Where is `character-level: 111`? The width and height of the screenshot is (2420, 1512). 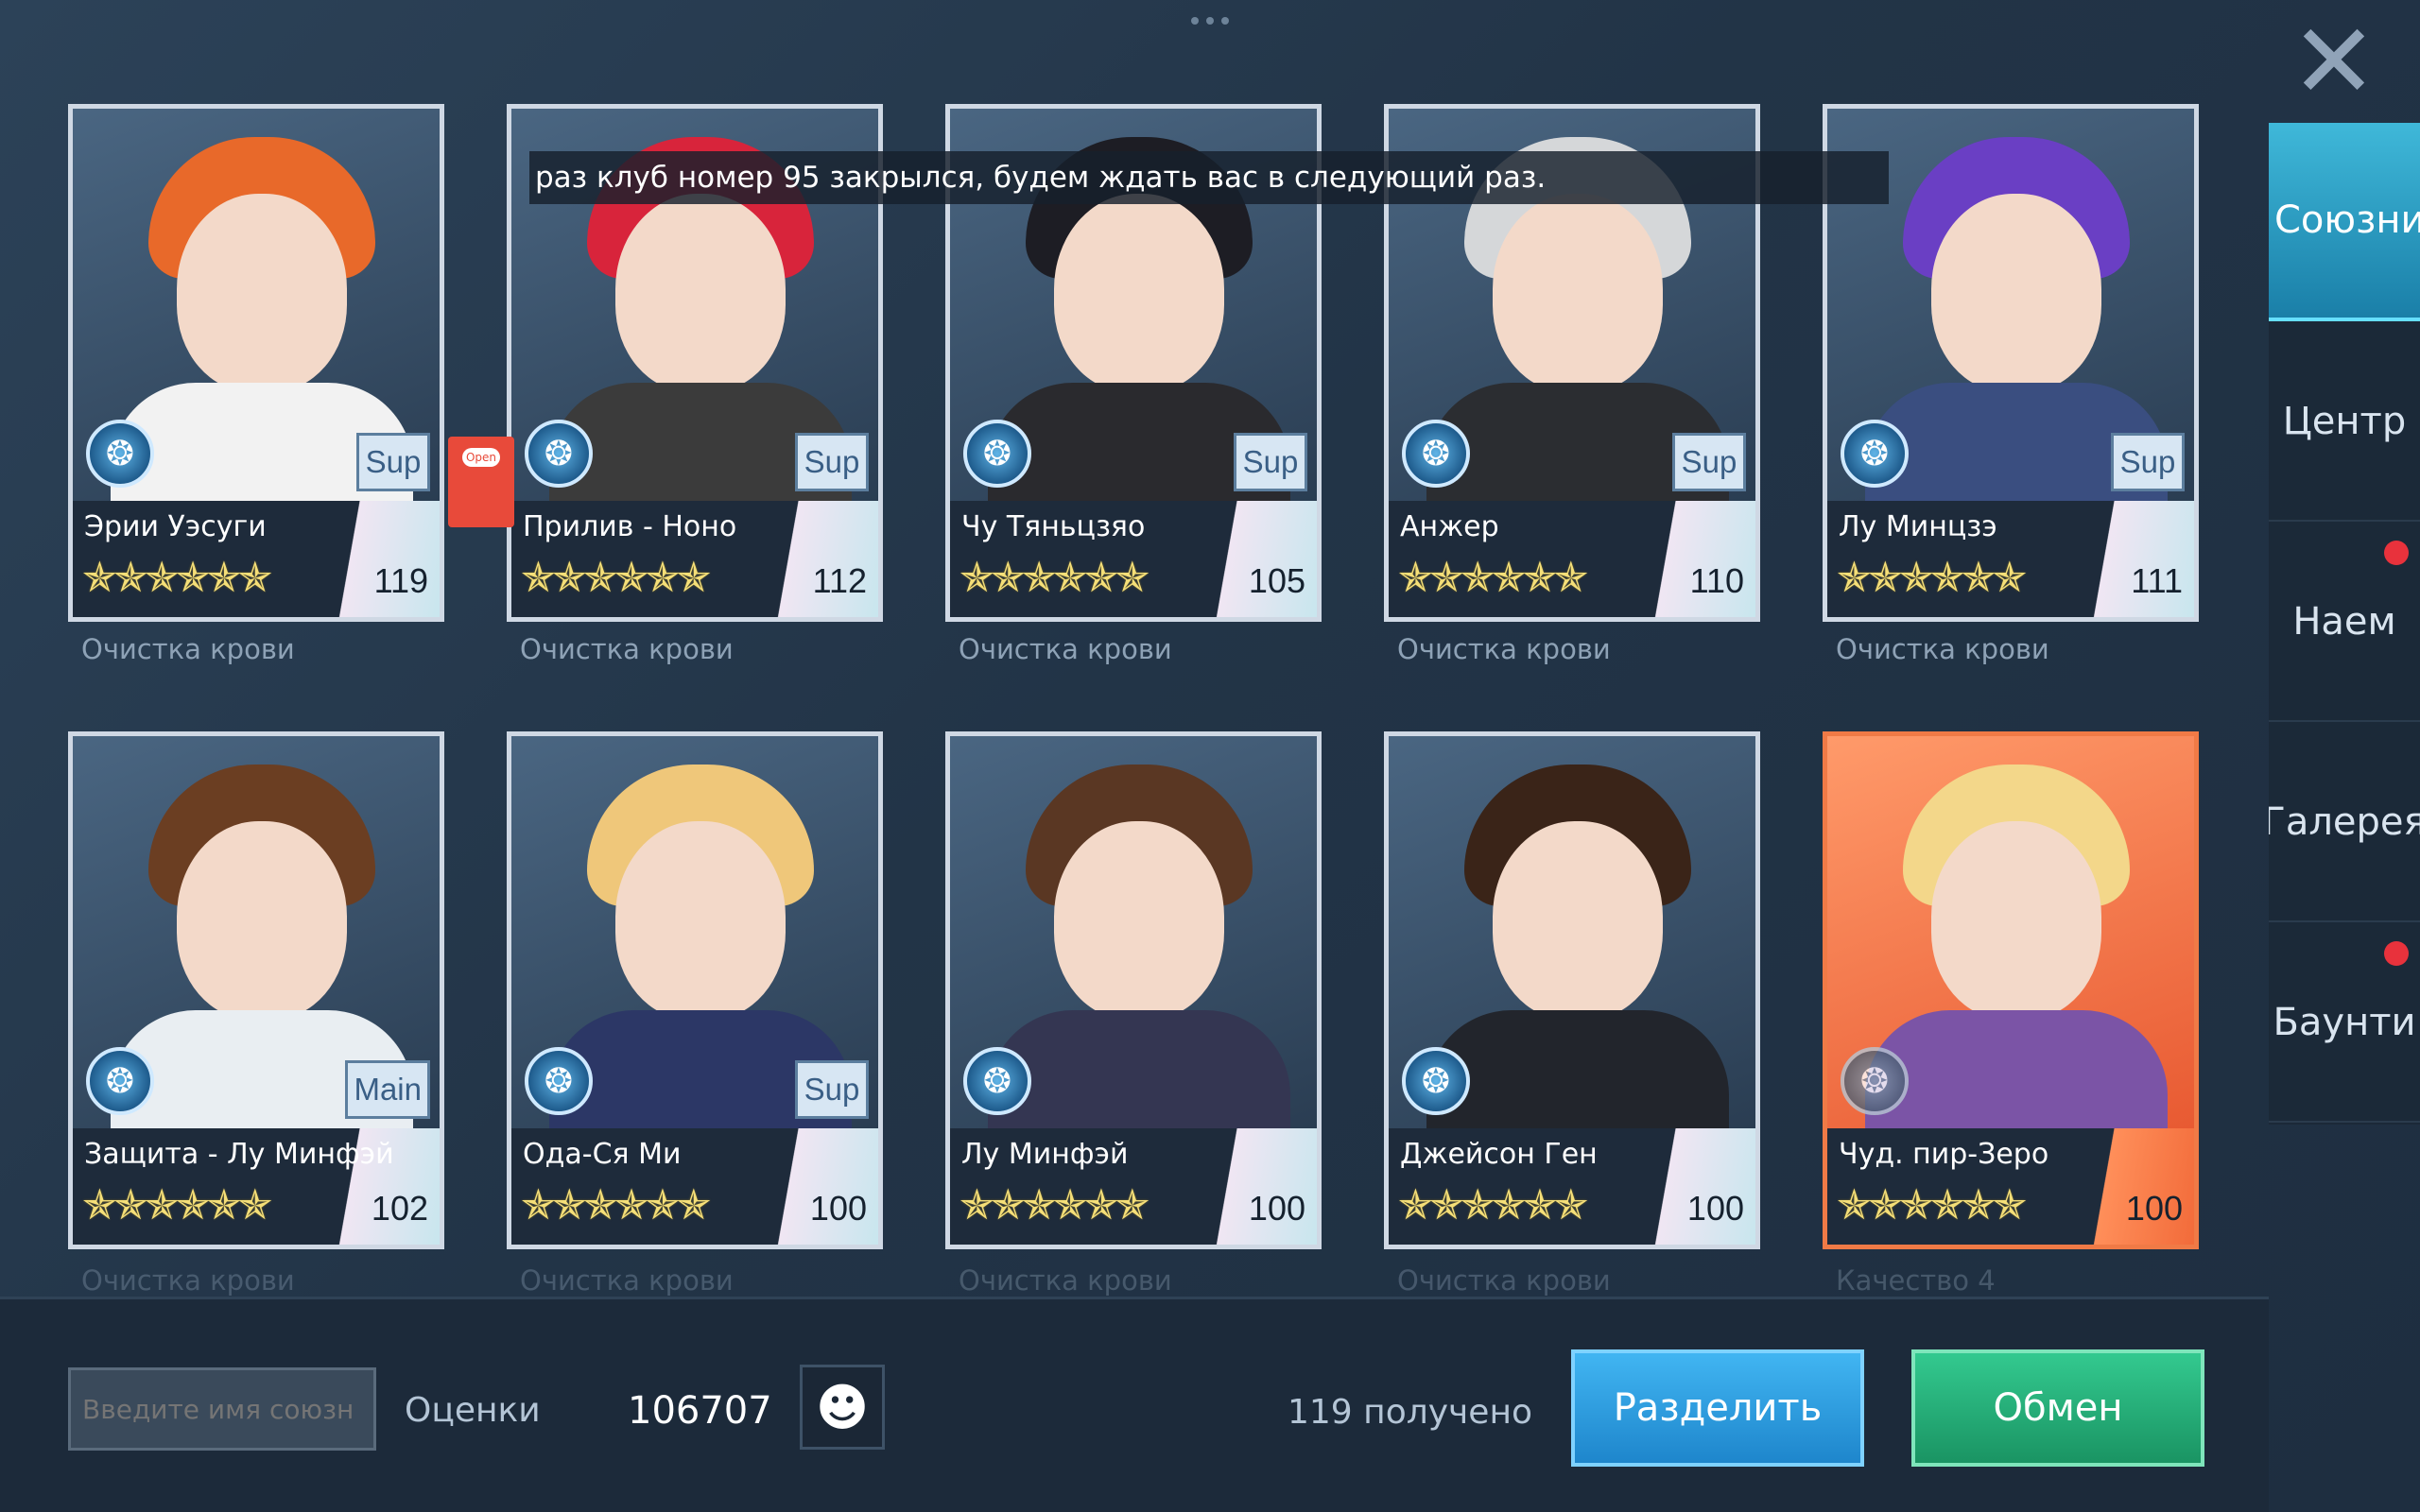 character-level: 111 is located at coordinates (2157, 580).